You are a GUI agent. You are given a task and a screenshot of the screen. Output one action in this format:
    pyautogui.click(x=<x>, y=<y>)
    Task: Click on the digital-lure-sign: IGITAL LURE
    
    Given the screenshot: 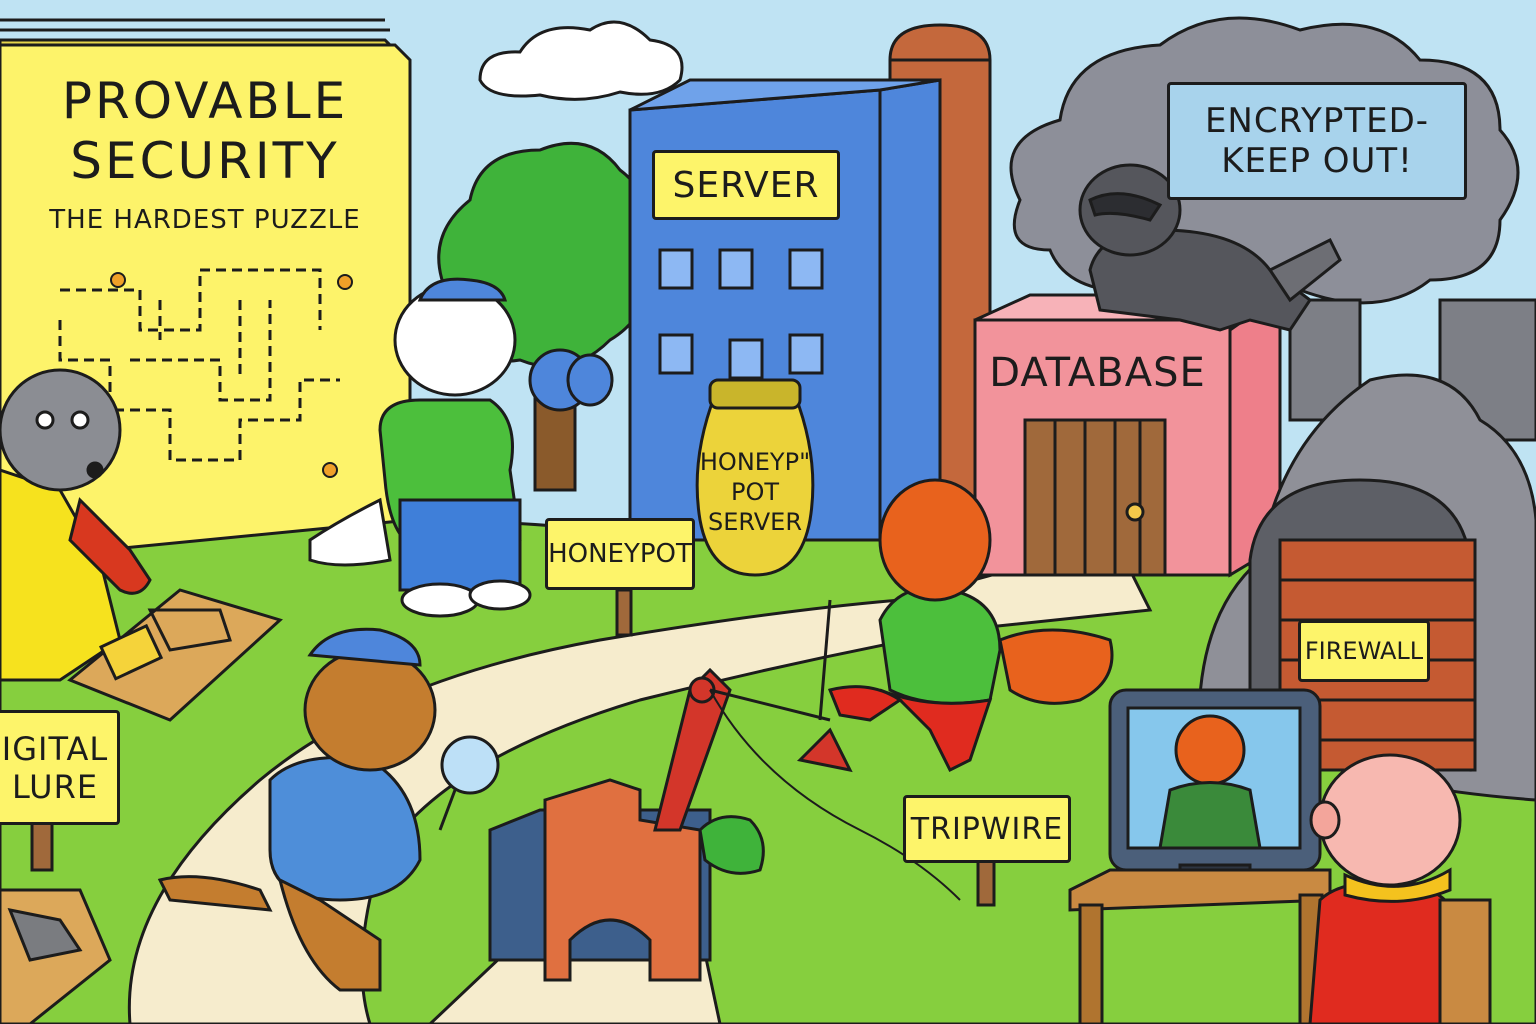 What is the action you would take?
    pyautogui.click(x=60, y=767)
    